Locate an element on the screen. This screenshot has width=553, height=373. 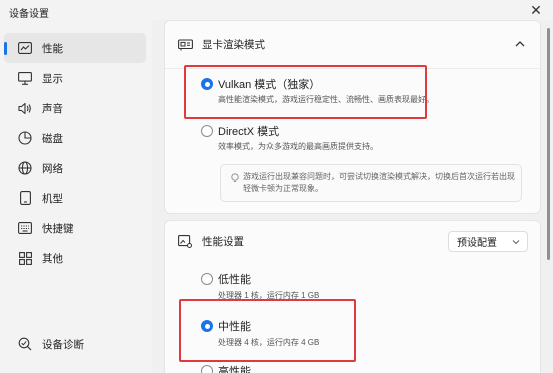
sidebar-item-label: 其他 is located at coordinates (52, 258).